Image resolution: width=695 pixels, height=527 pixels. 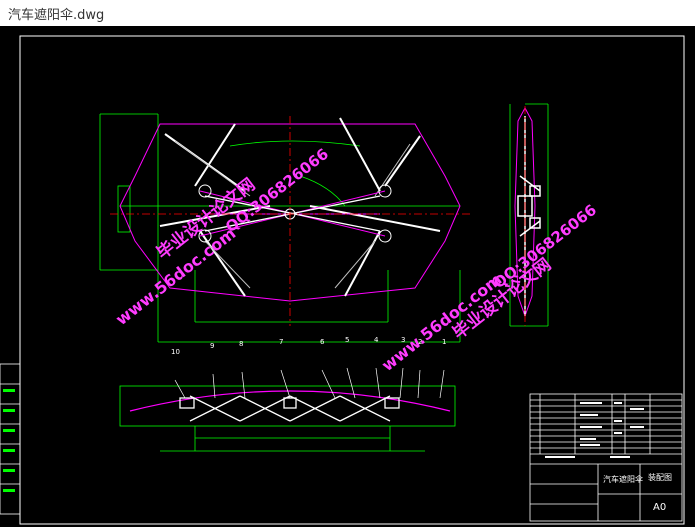 What do you see at coordinates (281, 342) in the screenshot?
I see `part-number-7: 7` at bounding box center [281, 342].